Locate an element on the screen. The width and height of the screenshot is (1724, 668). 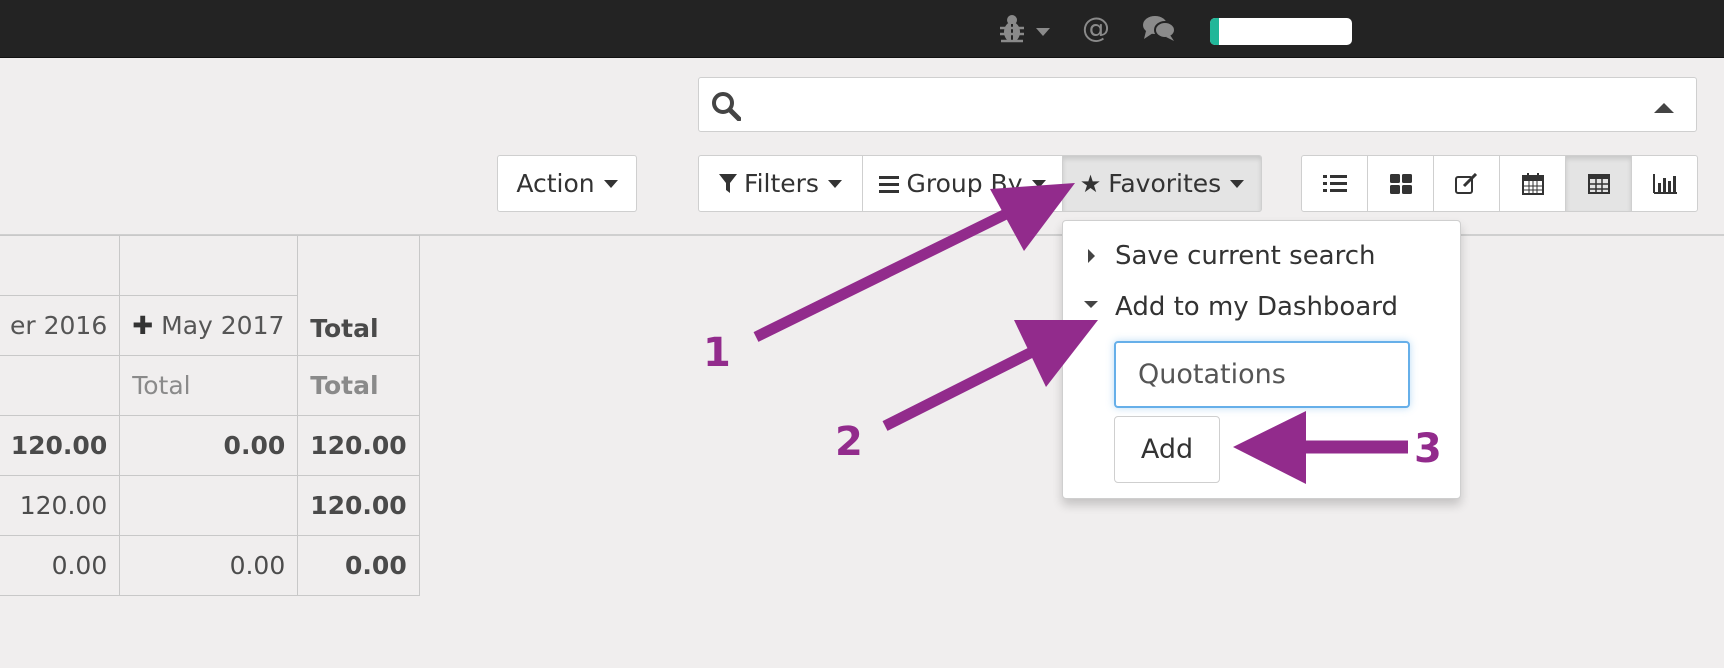
annotation-label-3: 3 is located at coordinates (1428, 449).